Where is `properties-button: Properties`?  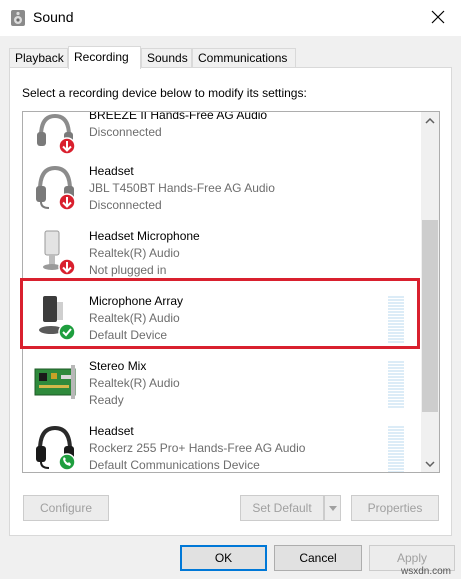
properties-button: Properties is located at coordinates (395, 508).